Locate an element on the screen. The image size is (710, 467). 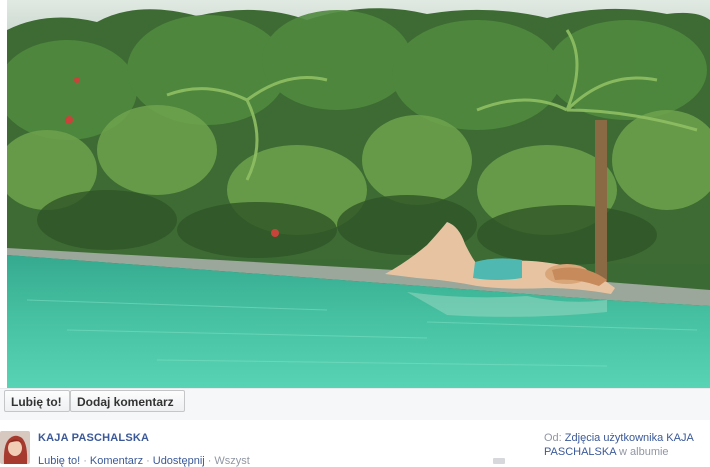
photo-action-bar: Lubię to! Dodaj komentarz is located at coordinates (355, 404).